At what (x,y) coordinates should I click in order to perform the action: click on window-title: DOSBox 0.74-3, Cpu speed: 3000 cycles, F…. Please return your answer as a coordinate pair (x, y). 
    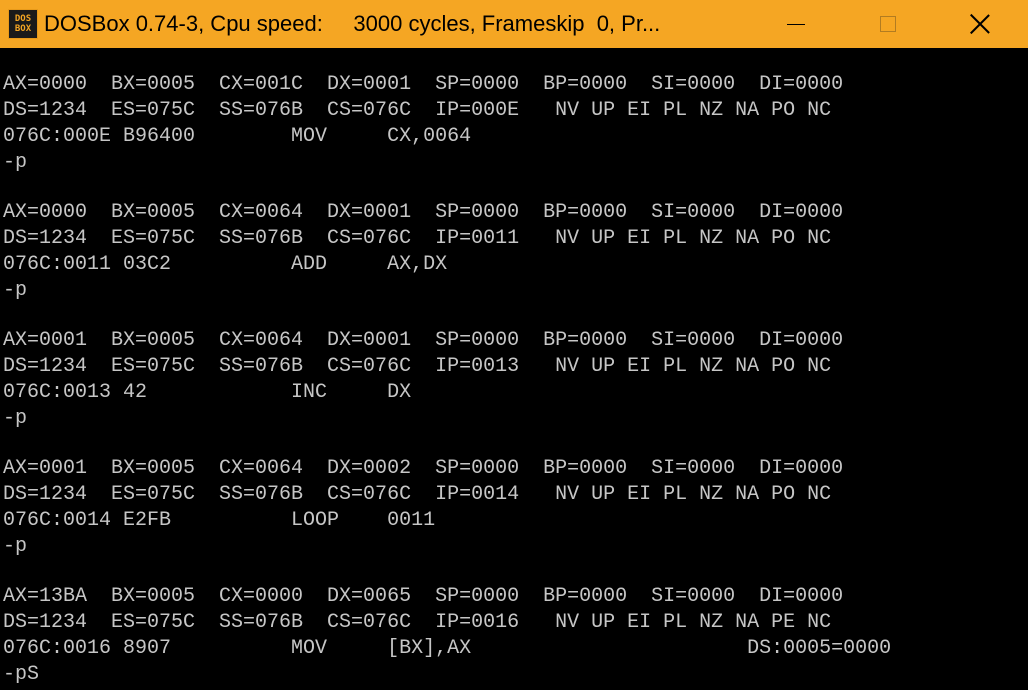
    Looking at the image, I should click on (352, 23).